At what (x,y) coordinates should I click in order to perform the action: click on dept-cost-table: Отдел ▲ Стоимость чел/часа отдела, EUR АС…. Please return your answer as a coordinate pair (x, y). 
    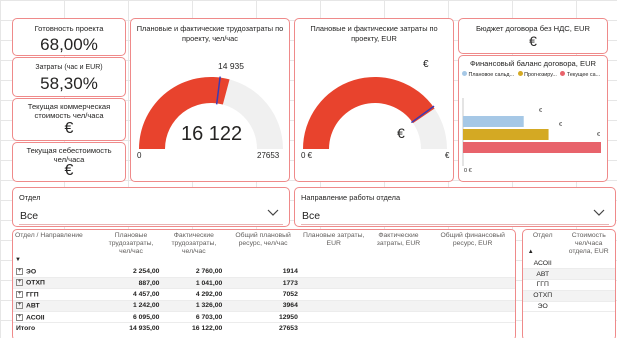
    Looking at the image, I should click on (569, 283).